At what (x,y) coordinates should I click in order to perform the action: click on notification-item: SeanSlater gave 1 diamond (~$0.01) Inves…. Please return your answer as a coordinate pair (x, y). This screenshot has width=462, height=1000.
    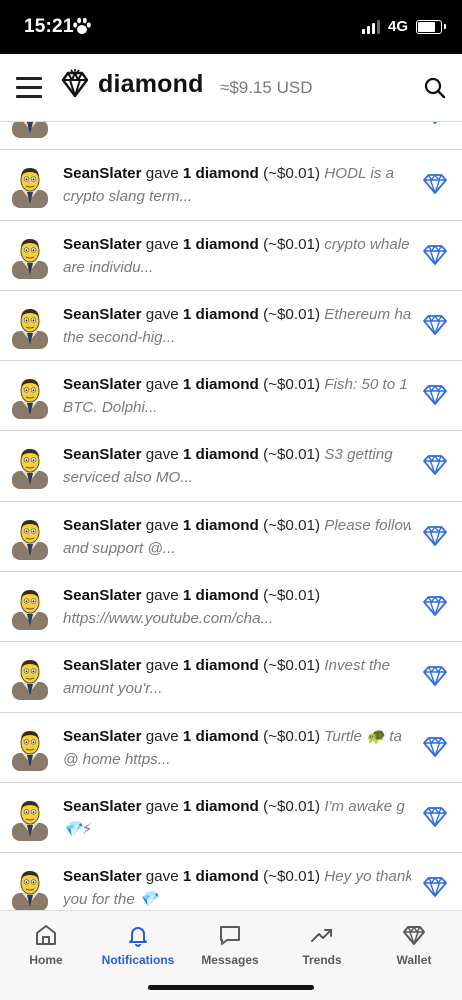
    Looking at the image, I should click on (231, 677).